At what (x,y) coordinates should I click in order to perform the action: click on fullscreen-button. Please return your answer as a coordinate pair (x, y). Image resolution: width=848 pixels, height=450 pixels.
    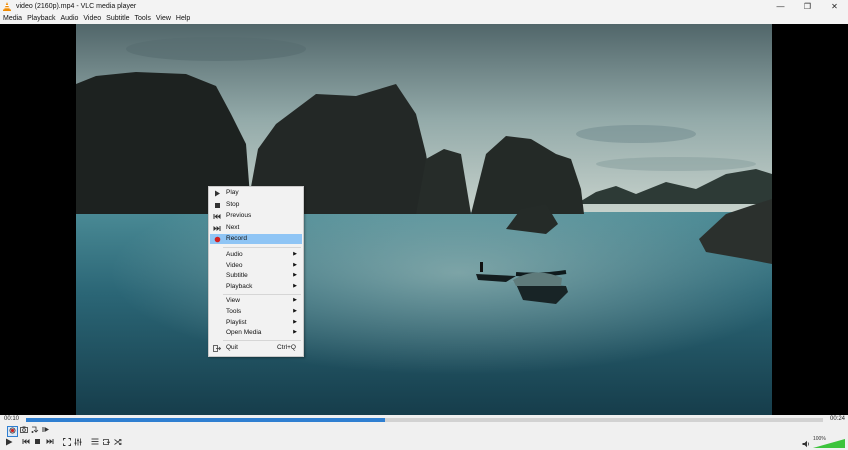
    Looking at the image, I should click on (66, 442).